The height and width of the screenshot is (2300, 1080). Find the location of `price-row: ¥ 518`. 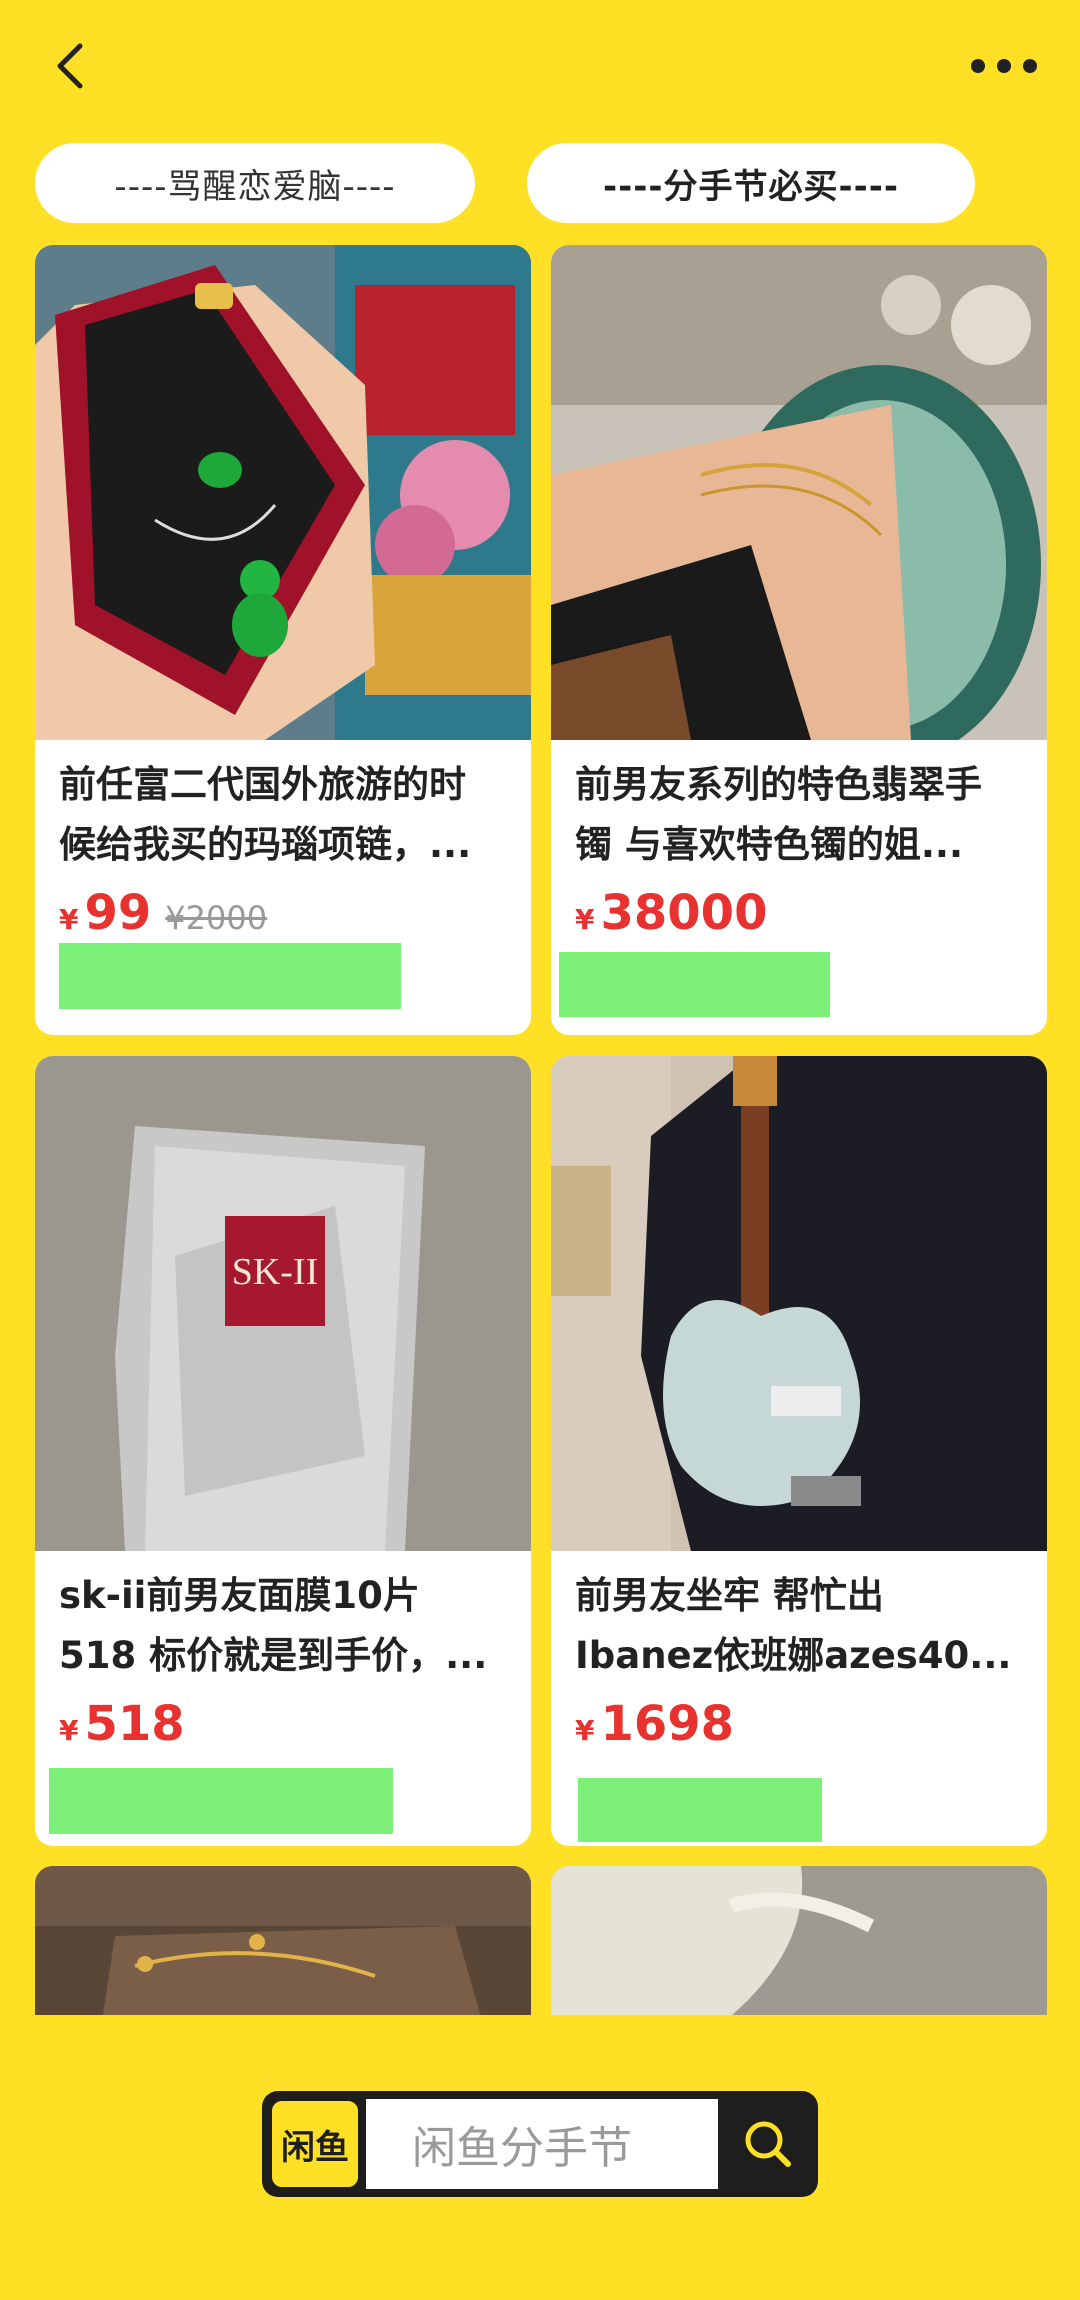

price-row: ¥ 518 is located at coordinates (122, 1726).